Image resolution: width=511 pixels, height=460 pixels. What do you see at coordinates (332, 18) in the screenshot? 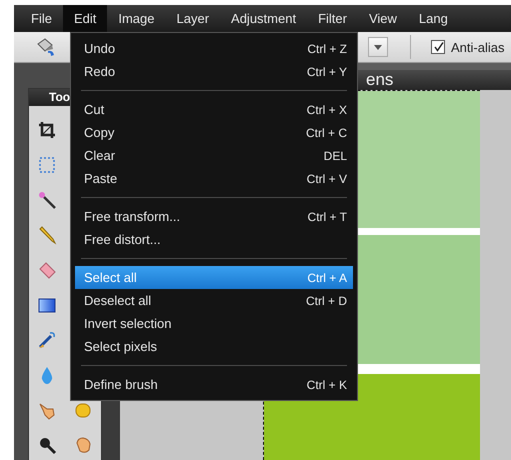
I see `menu-item: Filter` at bounding box center [332, 18].